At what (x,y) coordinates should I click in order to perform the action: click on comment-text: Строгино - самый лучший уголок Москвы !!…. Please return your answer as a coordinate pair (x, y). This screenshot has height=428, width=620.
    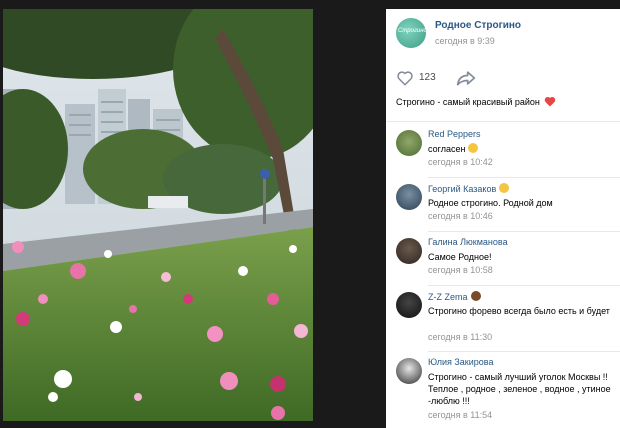
    Looking at the image, I should click on (519, 389).